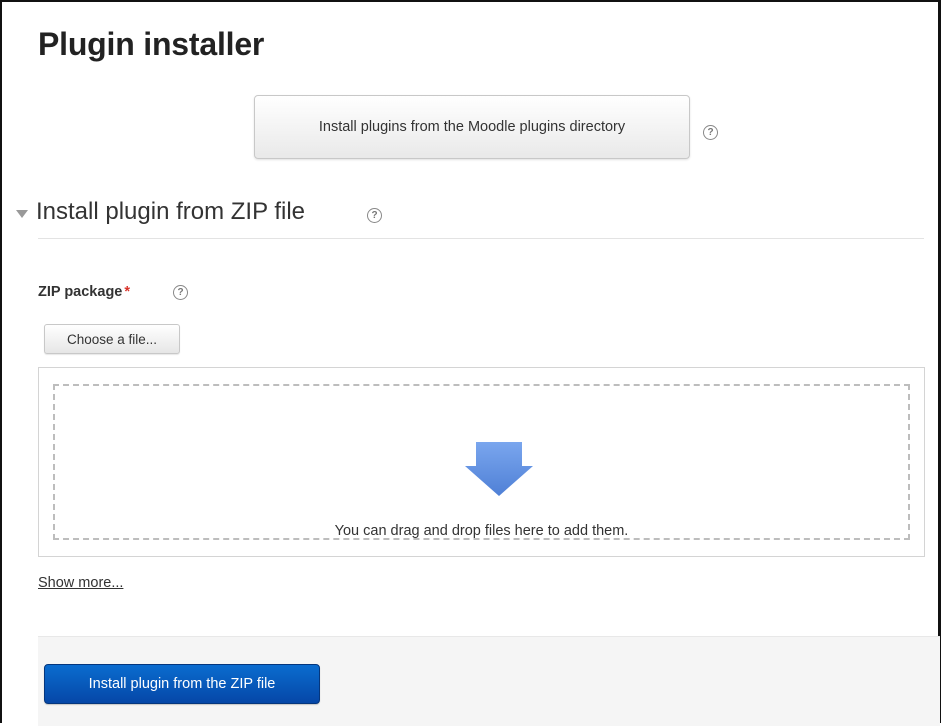 The image size is (947, 726). Describe the element at coordinates (80, 292) in the screenshot. I see `zip-package-label-text: ZIP package` at that location.